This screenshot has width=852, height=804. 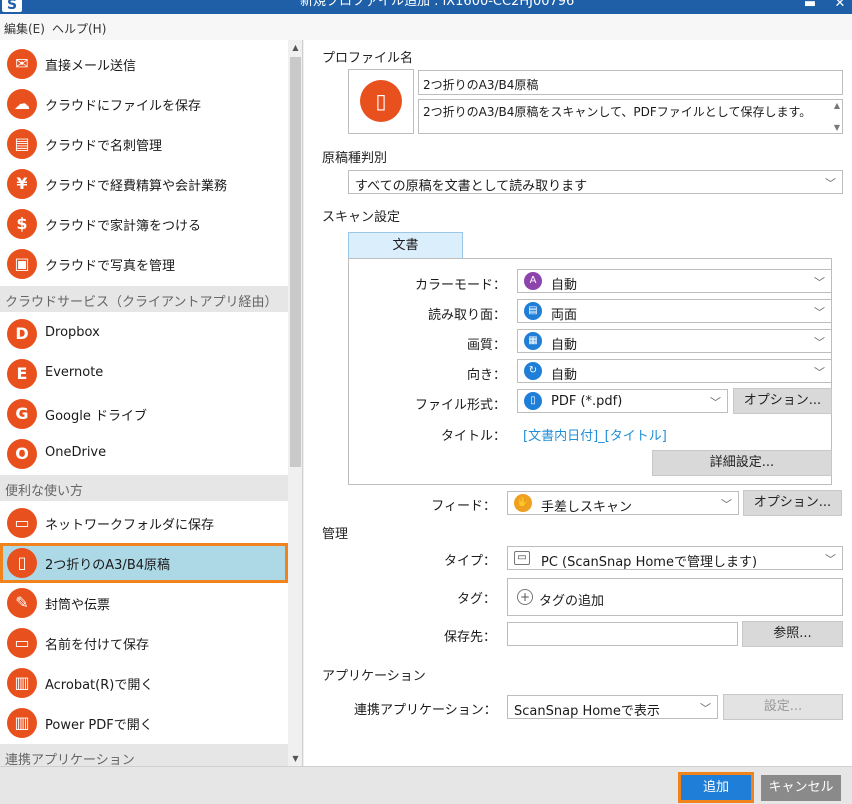 I want to click on list-item-household: $ クラウドで家計簿をつける, so click(x=144, y=224).